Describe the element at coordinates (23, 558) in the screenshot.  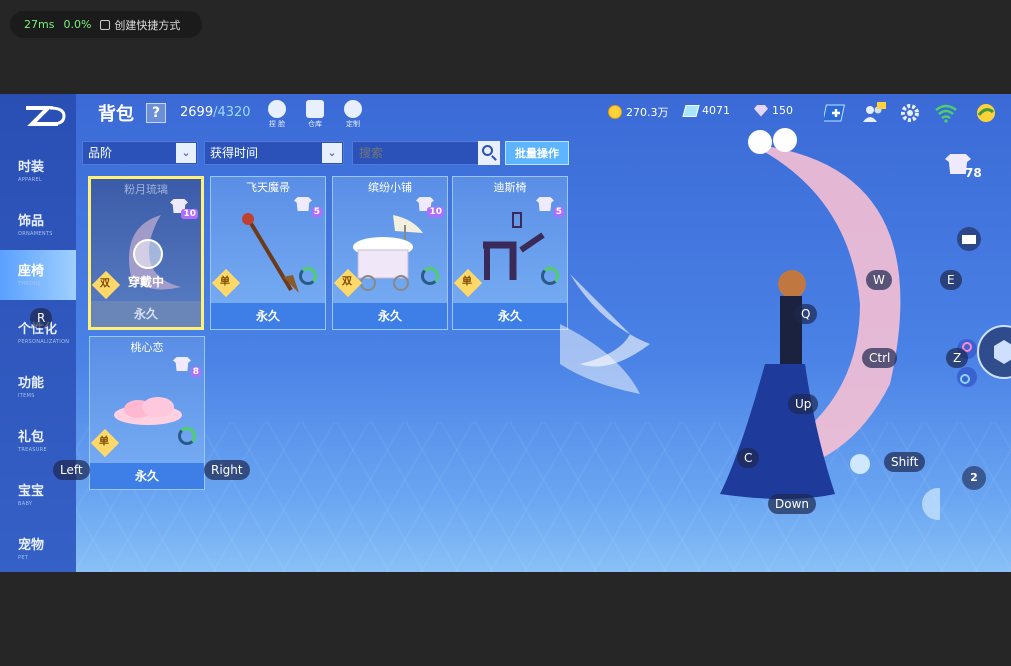
I see `sidebar-item-sublabel: PET` at that location.